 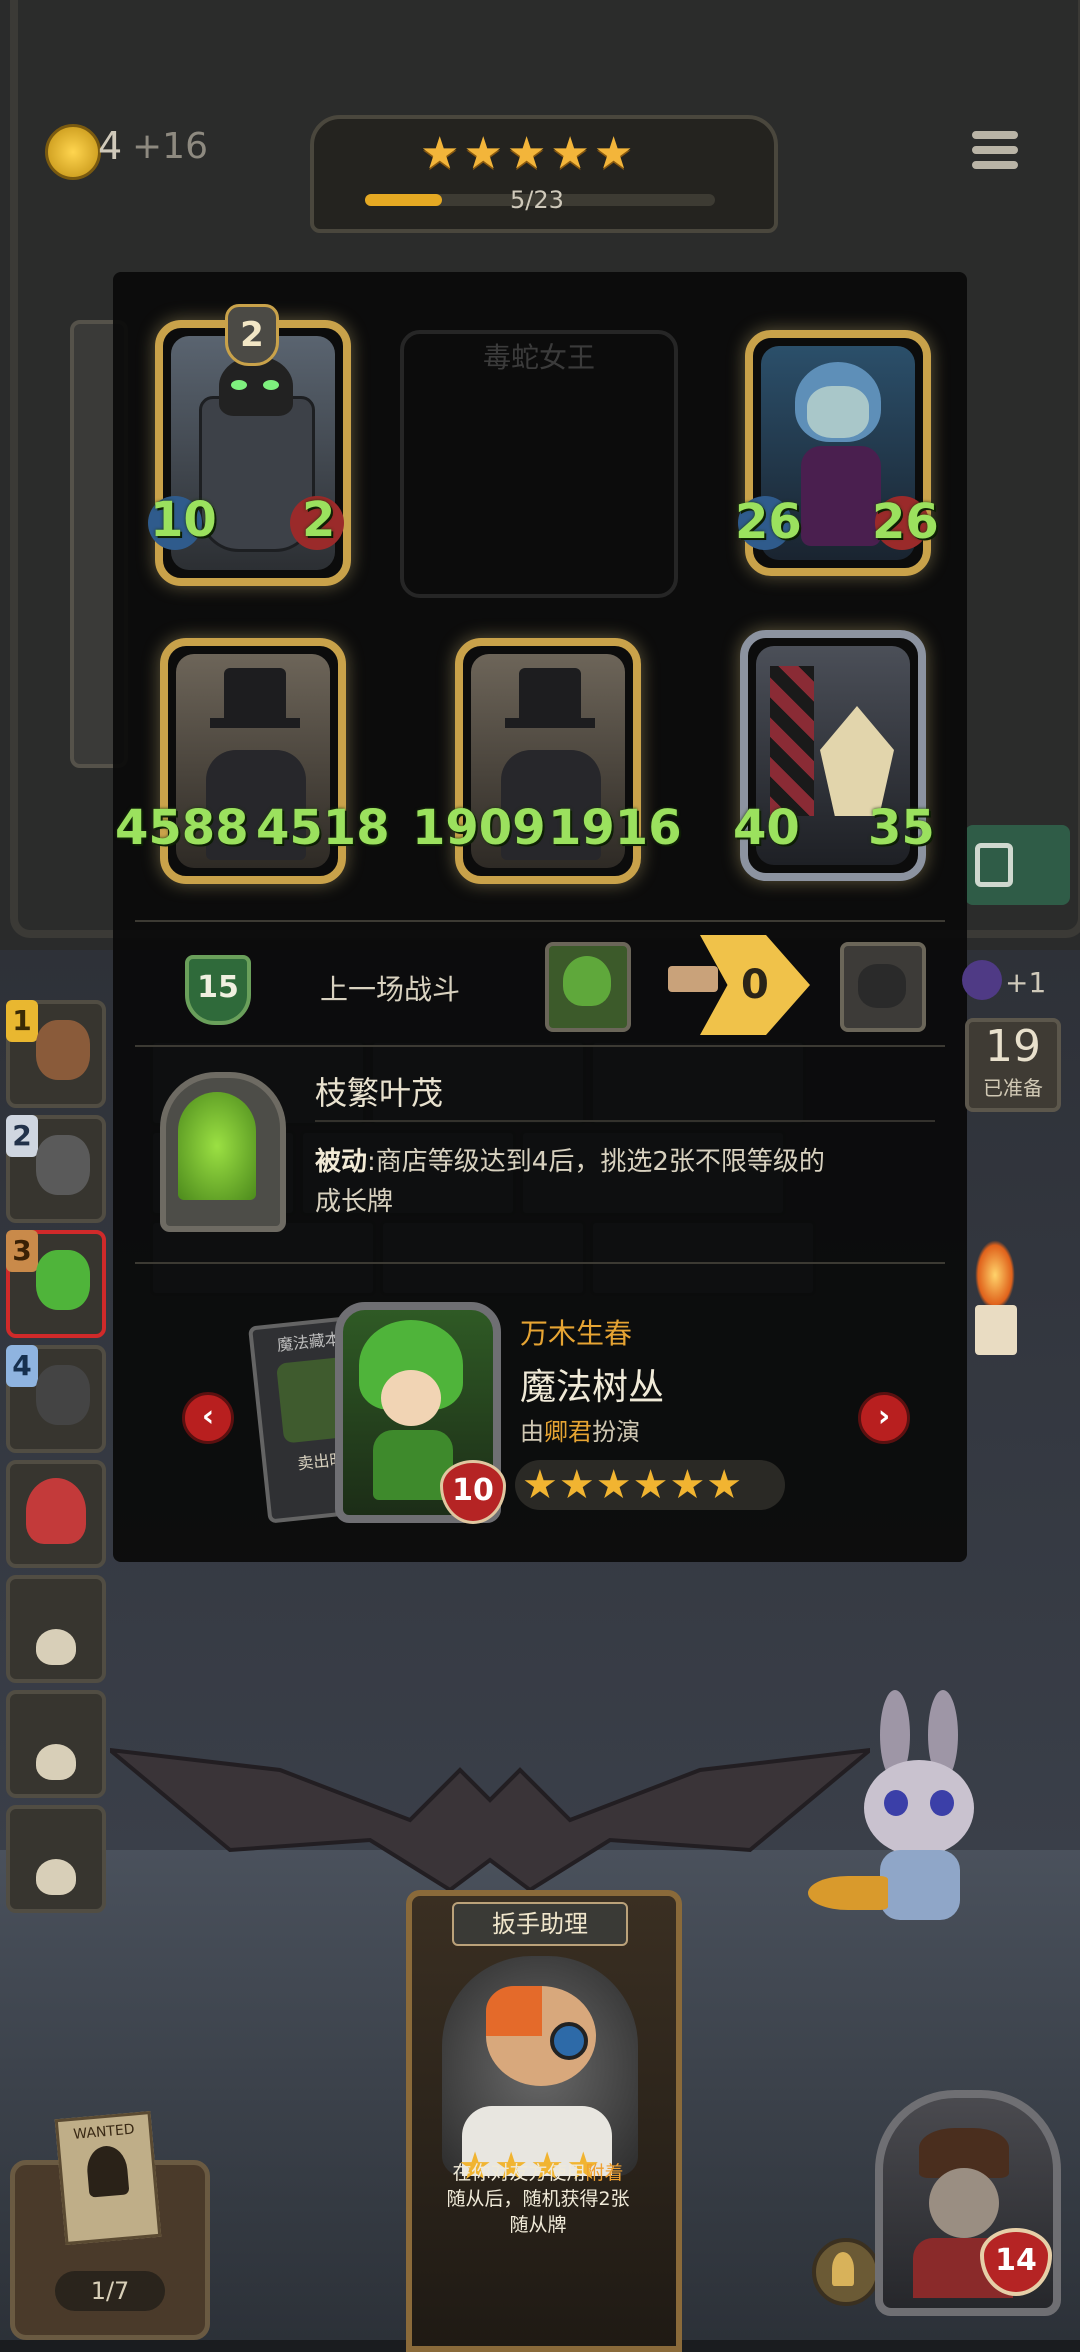 I want to click on tavern-progress-text: 5/23, so click(x=537, y=200).